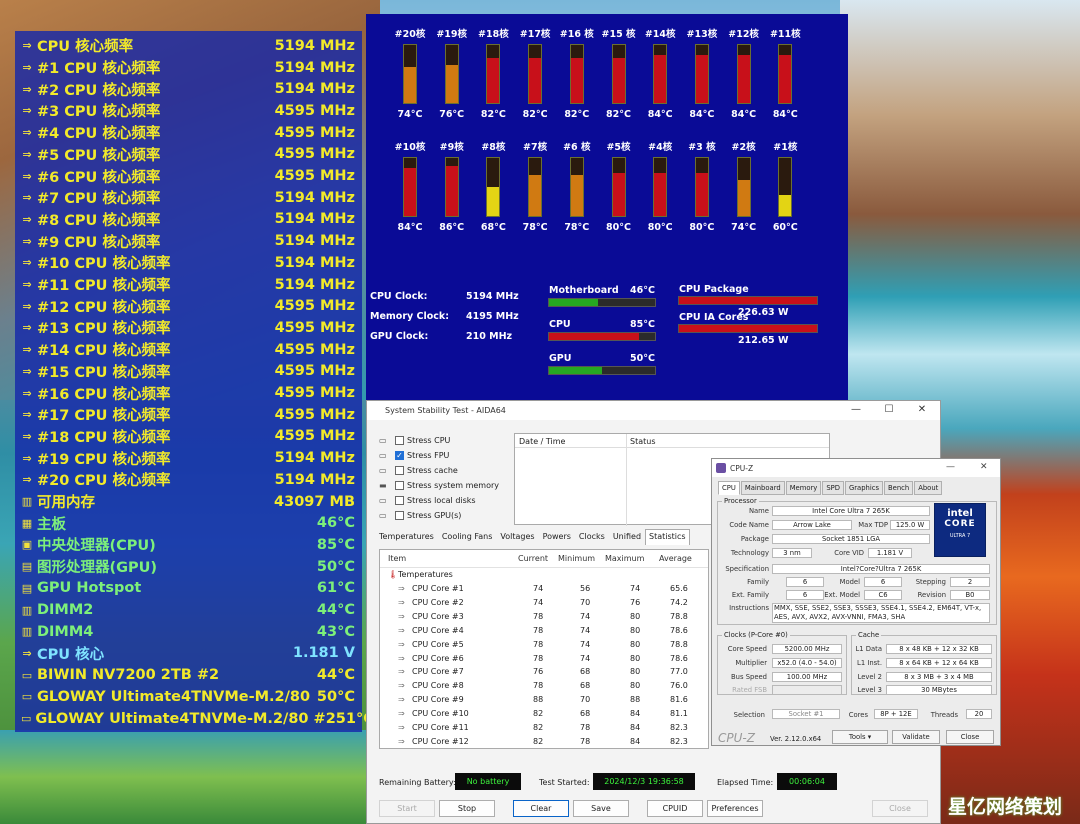 The height and width of the screenshot is (824, 1080). Describe the element at coordinates (544, 686) in the screenshot. I see `table-row: ⇒ CPU Core #8 78 68 80 76.0` at that location.